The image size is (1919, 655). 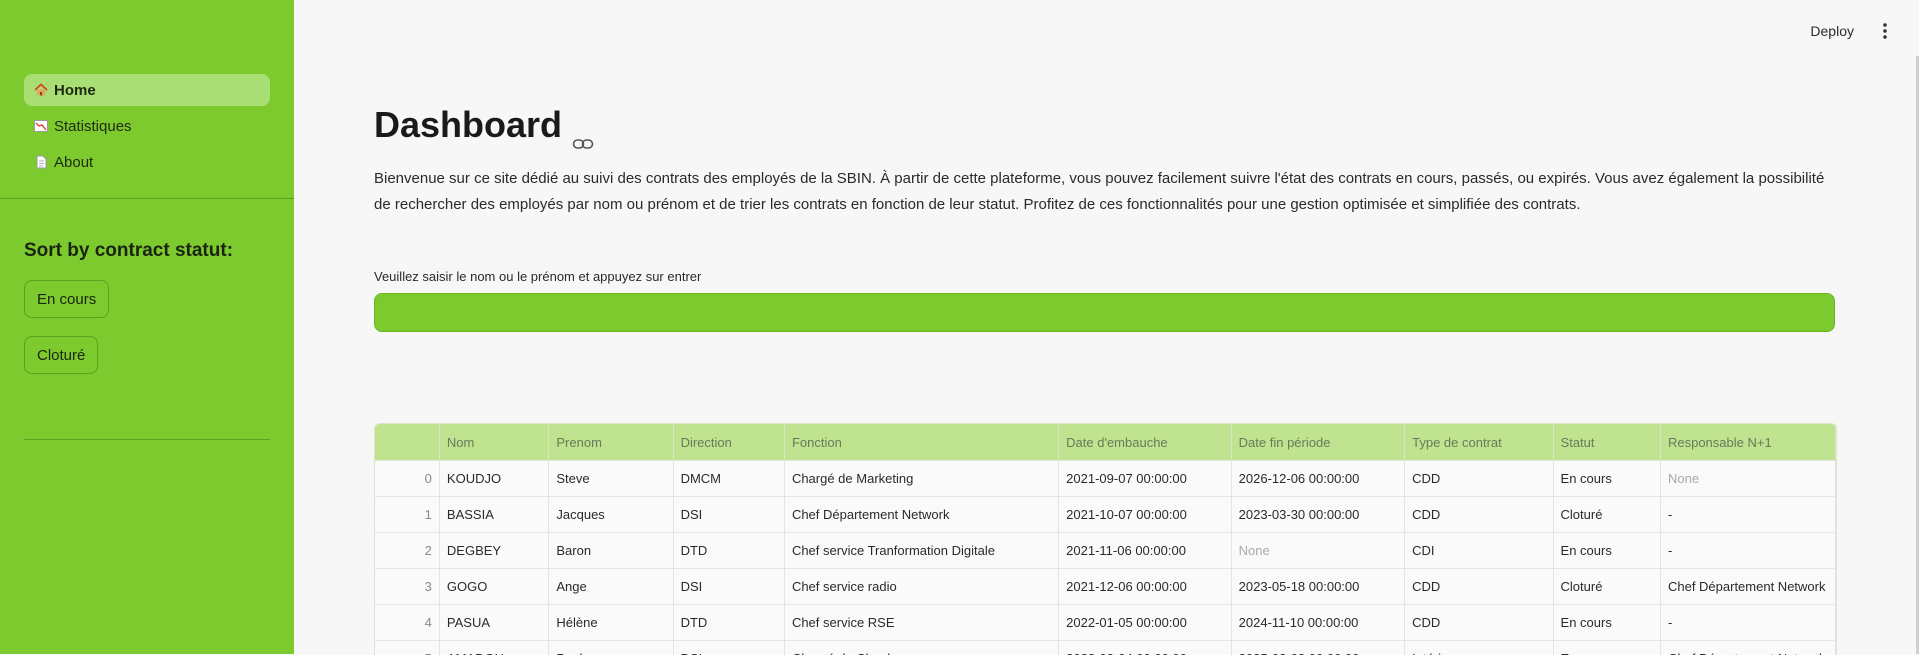 What do you see at coordinates (1145, 648) in the screenshot?
I see `table-cell: 2022-02-04 00:00:00` at bounding box center [1145, 648].